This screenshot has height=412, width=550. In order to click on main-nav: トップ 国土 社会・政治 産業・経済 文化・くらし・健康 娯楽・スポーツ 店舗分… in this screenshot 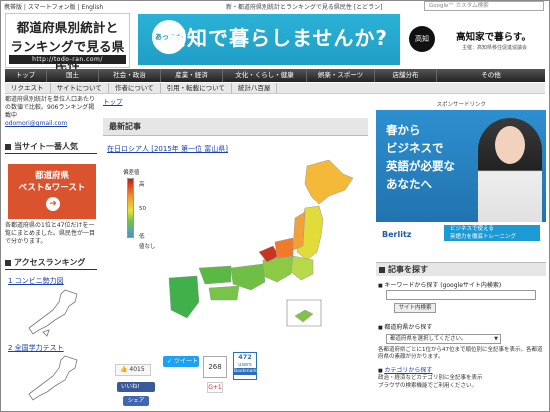, I will do `click(275, 75)`.